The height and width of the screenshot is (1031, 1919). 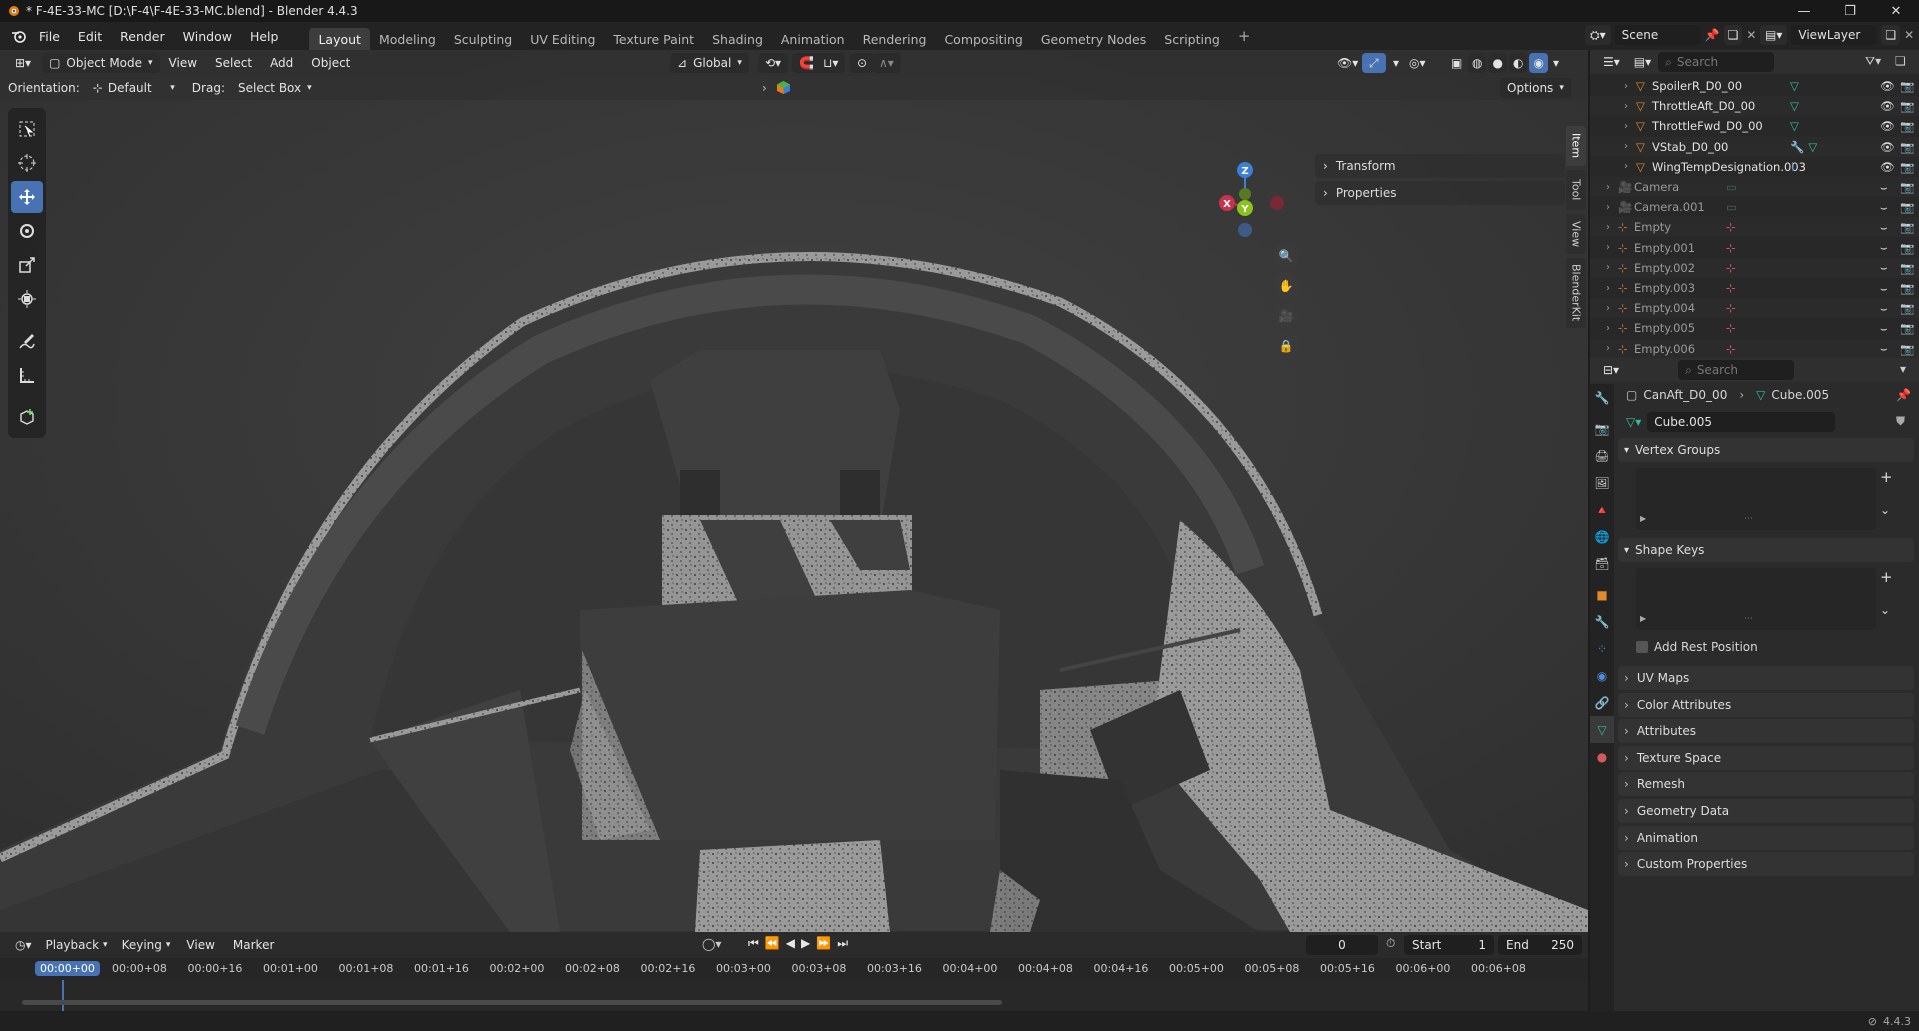 I want to click on timeline-editor-type-icon: ◷▾, so click(x=23, y=945).